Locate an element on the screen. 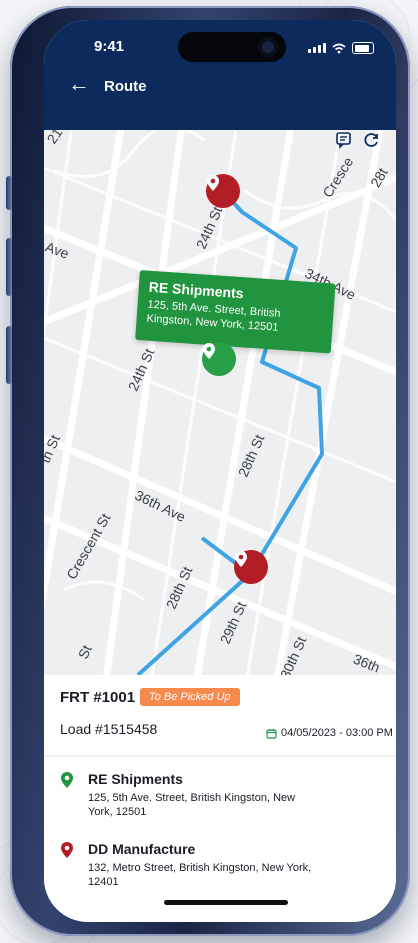  calendar-icon is located at coordinates (271, 733).